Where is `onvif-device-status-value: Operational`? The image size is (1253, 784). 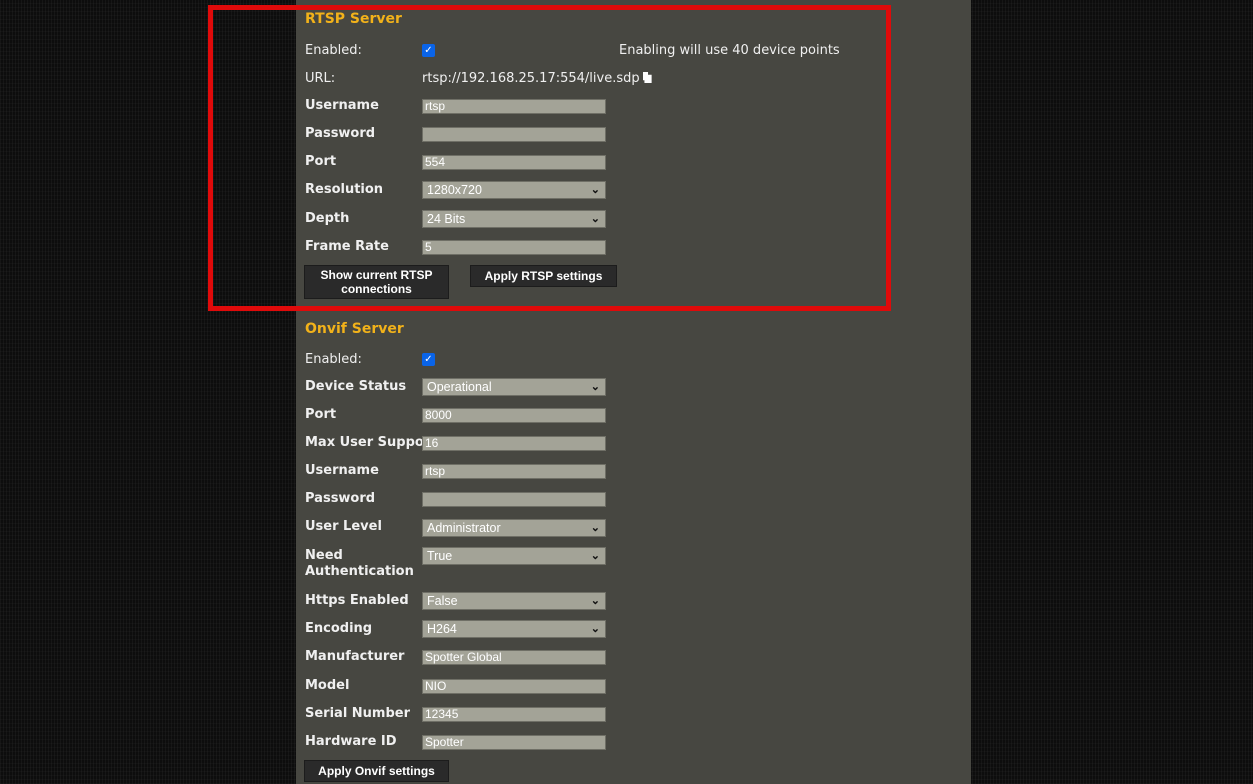 onvif-device-status-value: Operational is located at coordinates (459, 387).